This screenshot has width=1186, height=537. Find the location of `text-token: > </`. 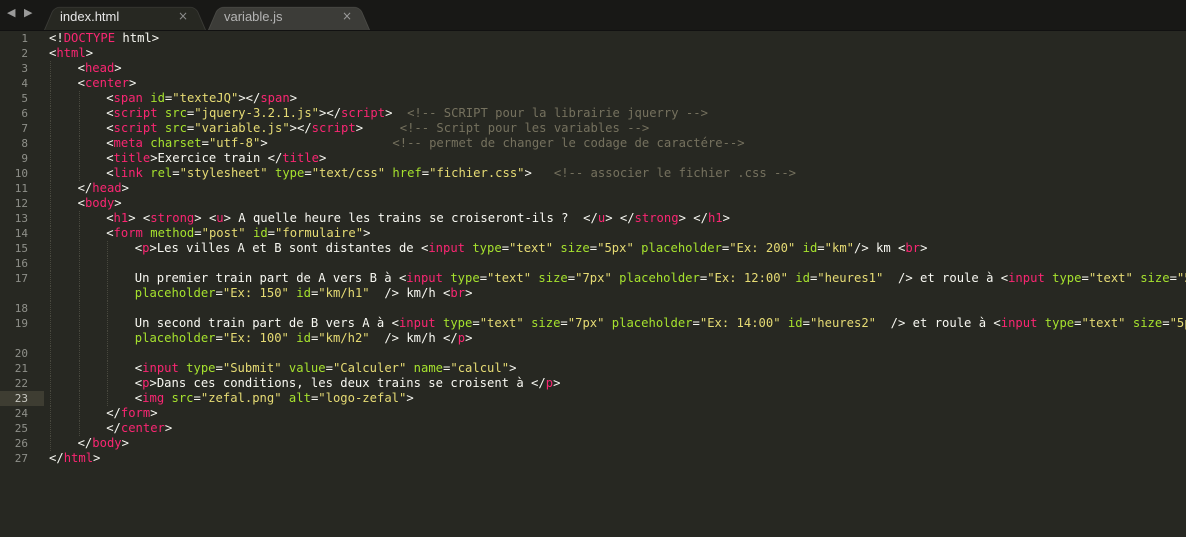

text-token: > </ is located at coordinates (620, 218).